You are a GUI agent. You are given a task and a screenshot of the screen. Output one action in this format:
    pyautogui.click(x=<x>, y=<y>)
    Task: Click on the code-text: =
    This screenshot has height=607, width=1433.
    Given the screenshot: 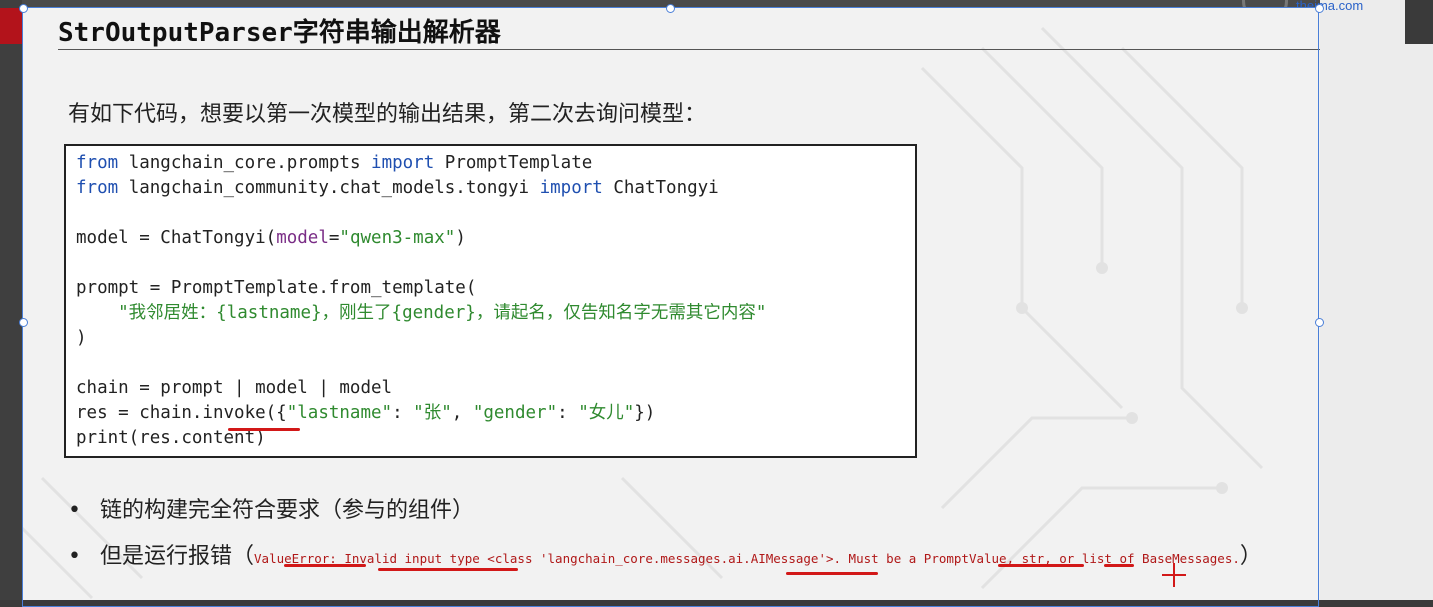 What is the action you would take?
    pyautogui.click(x=334, y=238)
    